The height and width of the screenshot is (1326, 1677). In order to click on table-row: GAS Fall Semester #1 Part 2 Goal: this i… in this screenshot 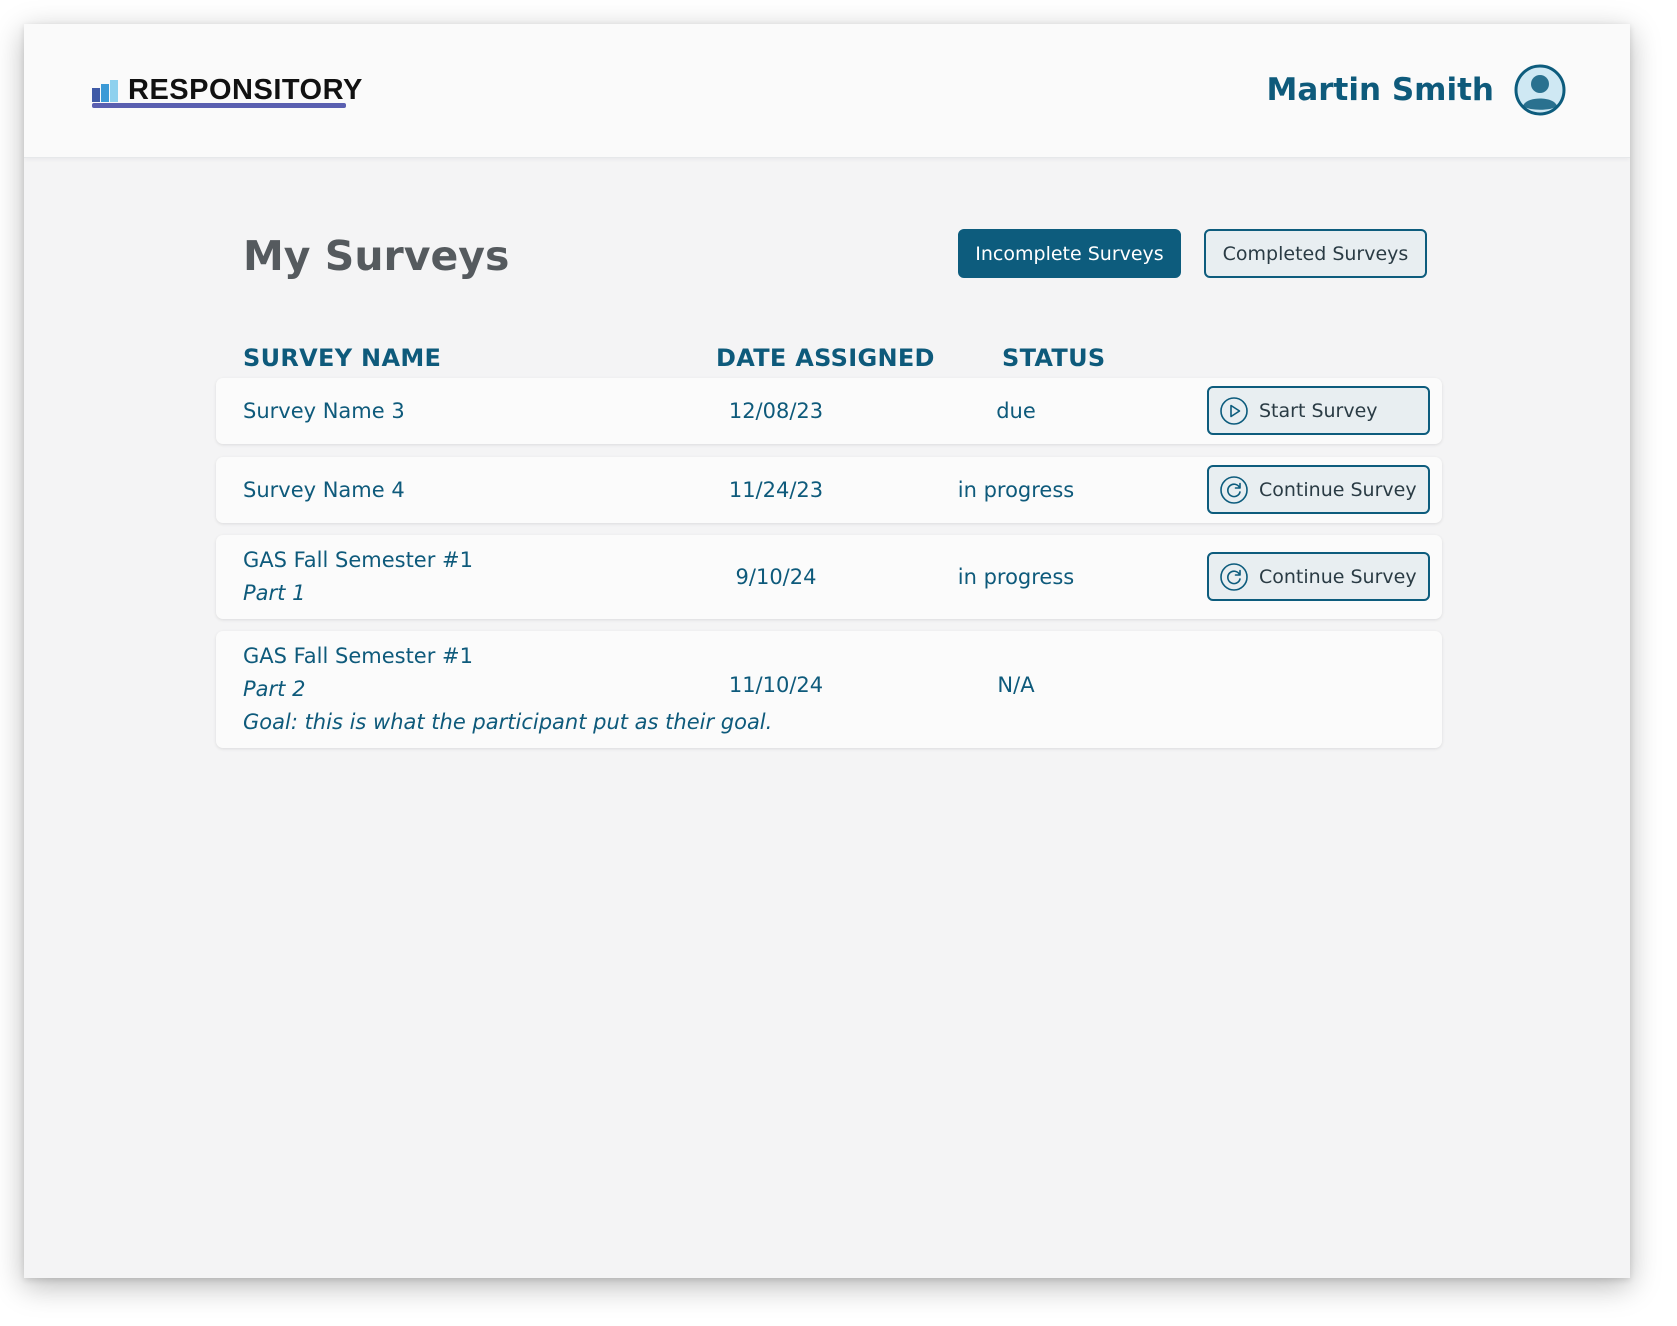, I will do `click(829, 689)`.